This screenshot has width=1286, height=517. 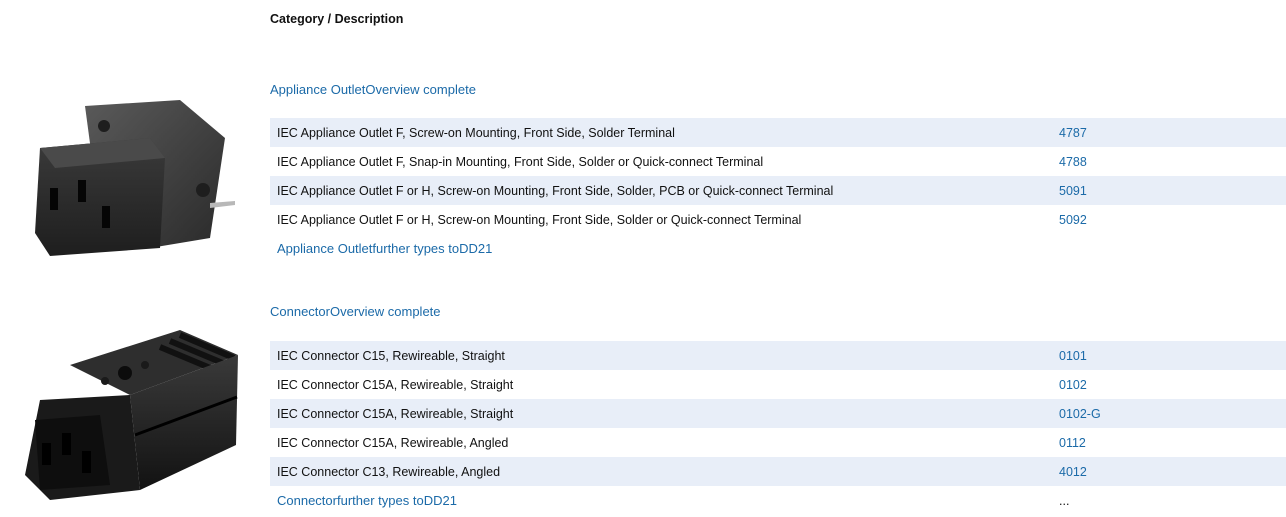 I want to click on column-header: Category / Description, so click(x=337, y=19).